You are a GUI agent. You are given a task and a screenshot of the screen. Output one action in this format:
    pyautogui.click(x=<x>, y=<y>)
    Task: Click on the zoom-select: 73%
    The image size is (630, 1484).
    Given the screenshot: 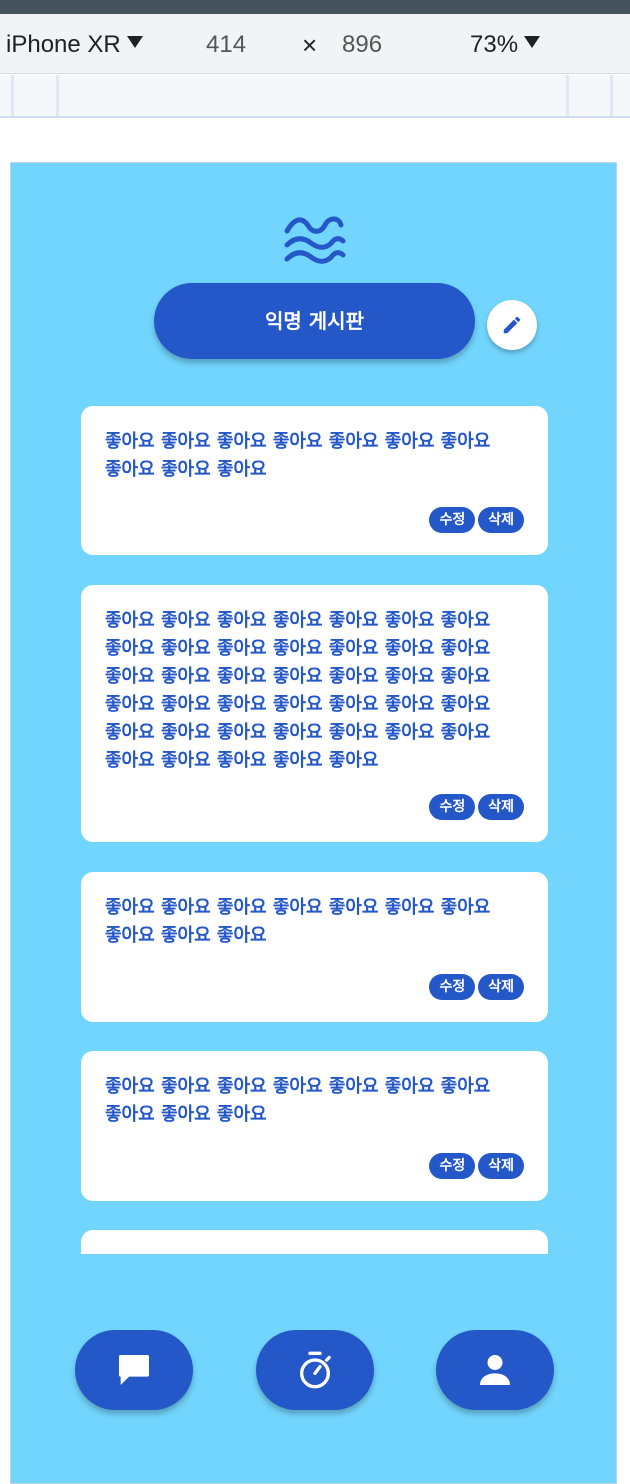 What is the action you would take?
    pyautogui.click(x=505, y=45)
    